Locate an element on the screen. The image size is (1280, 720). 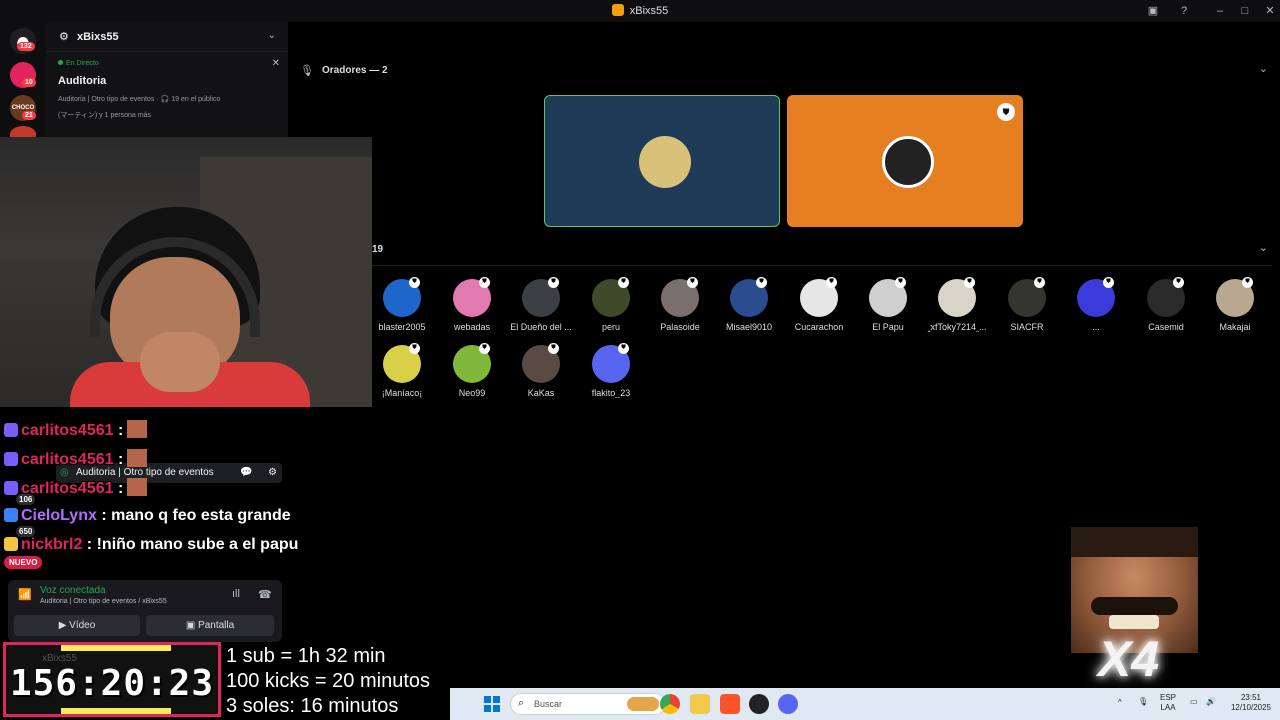
mic-tray-icon: 🎙 is located at coordinates (1143, 702).